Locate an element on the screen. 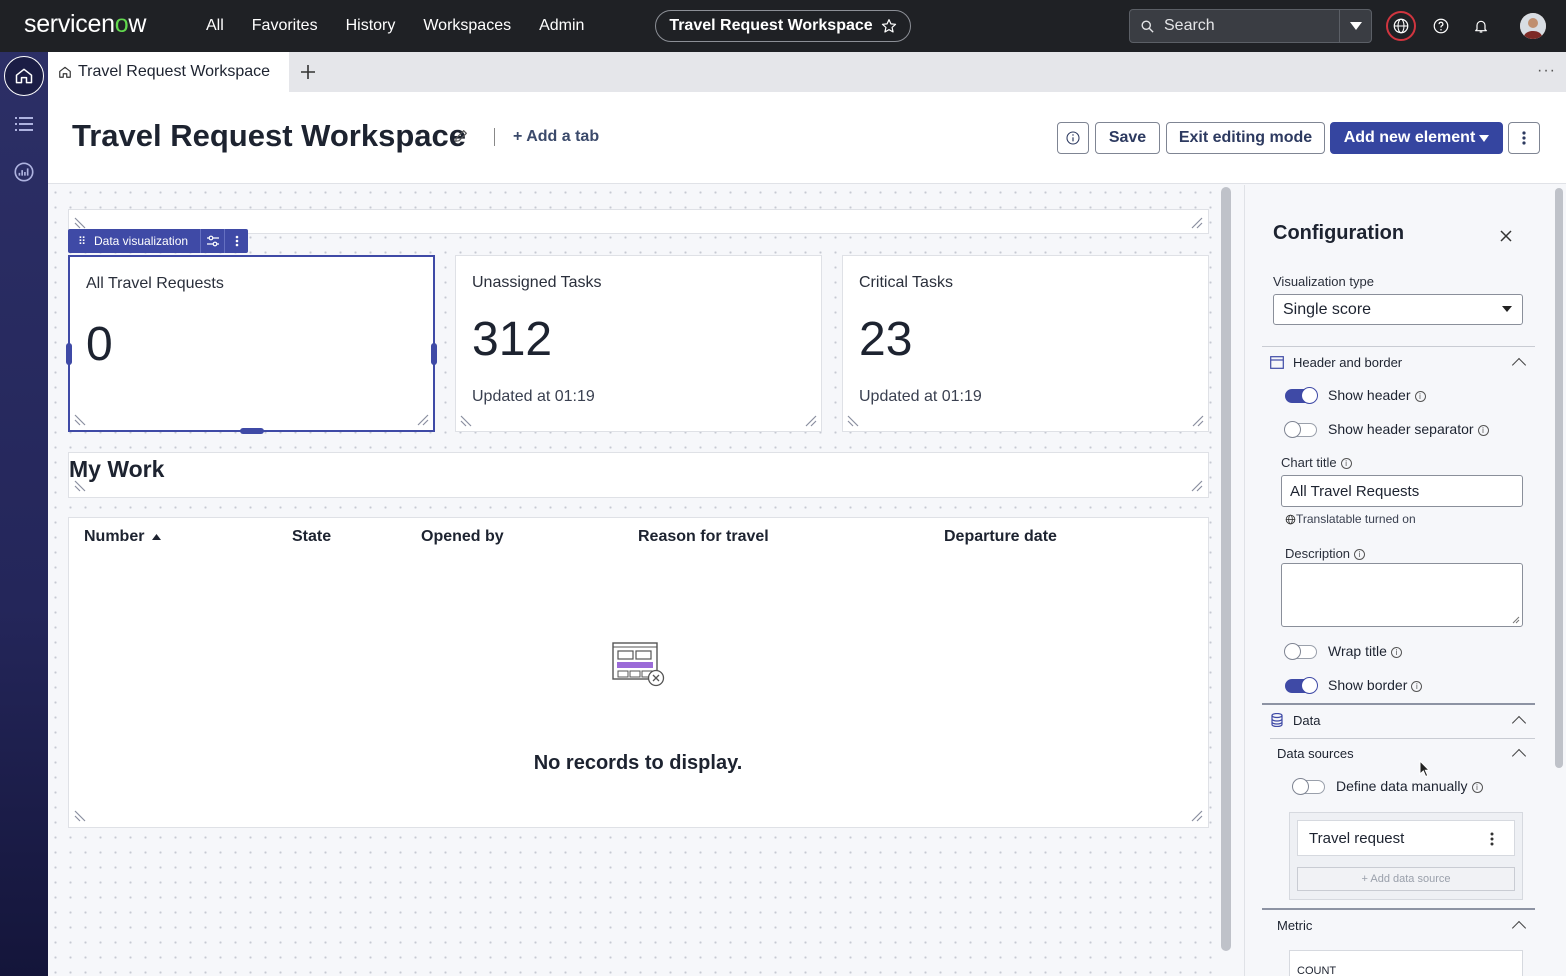  canvas-scrollbar is located at coordinates (1226, 569).